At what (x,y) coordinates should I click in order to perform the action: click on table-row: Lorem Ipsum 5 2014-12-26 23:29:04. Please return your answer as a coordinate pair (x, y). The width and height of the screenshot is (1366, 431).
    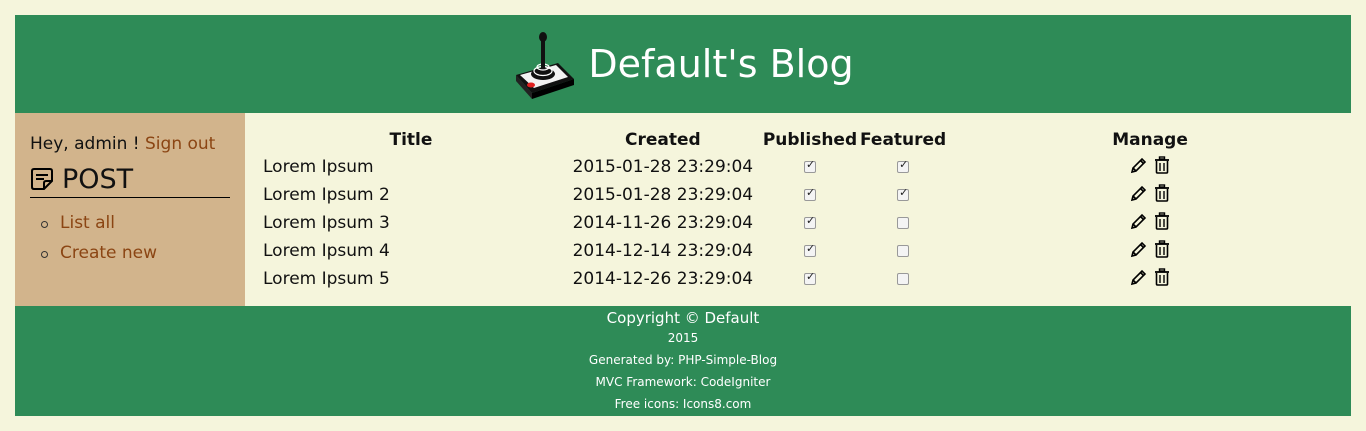
    Looking at the image, I should click on (805, 279).